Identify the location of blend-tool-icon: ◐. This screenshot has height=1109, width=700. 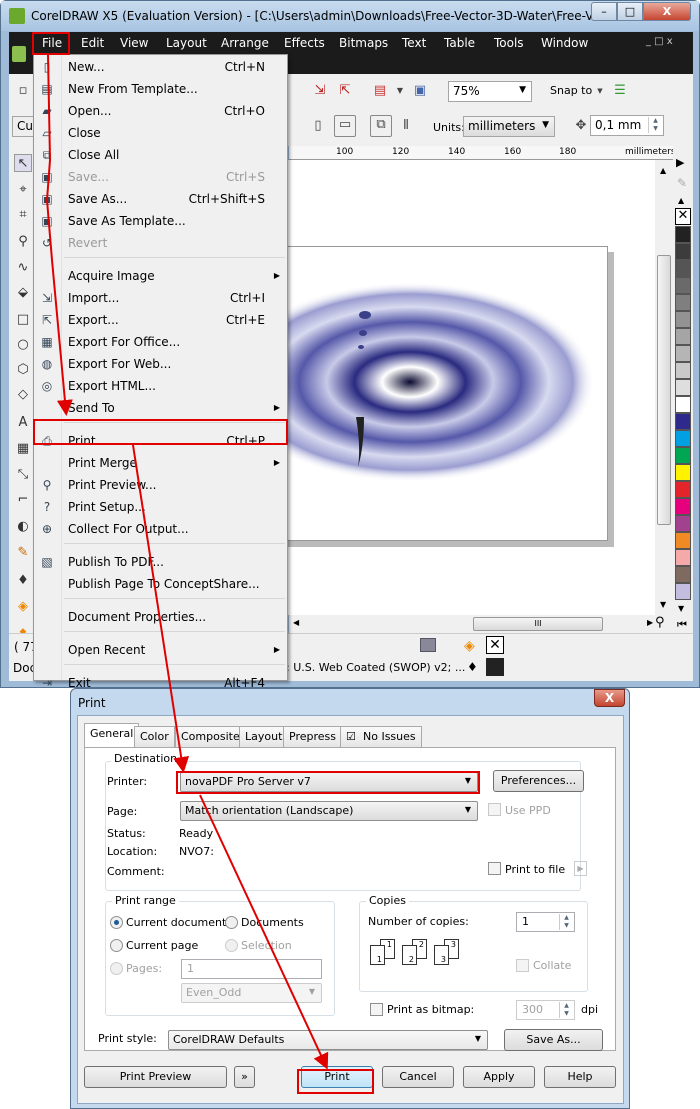
(23, 527).